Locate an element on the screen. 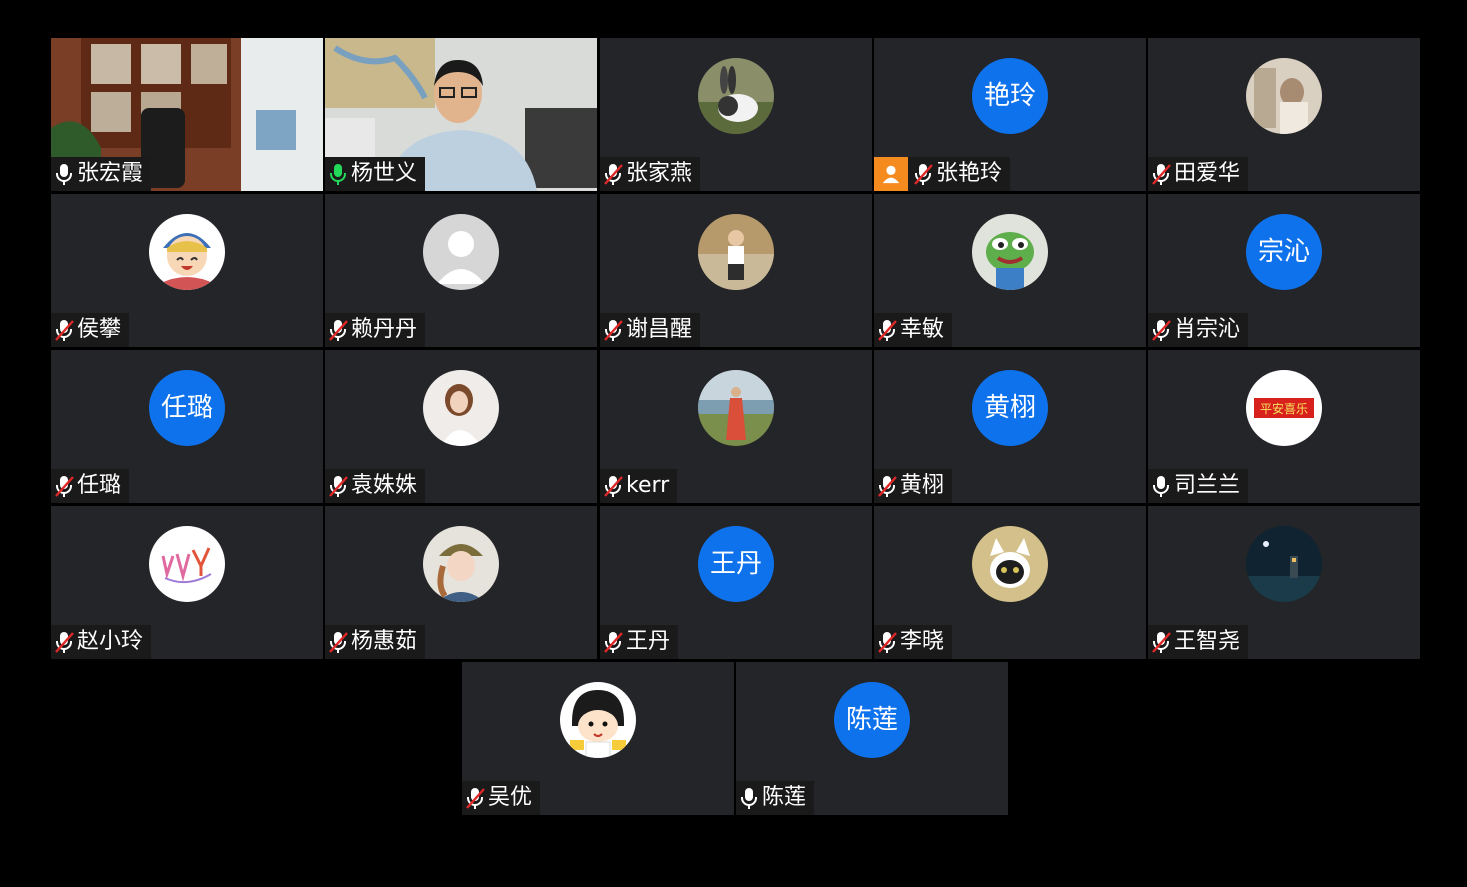 Image resolution: width=1467 pixels, height=887 pixels. participant-tile: 杨世义 is located at coordinates (461, 114).